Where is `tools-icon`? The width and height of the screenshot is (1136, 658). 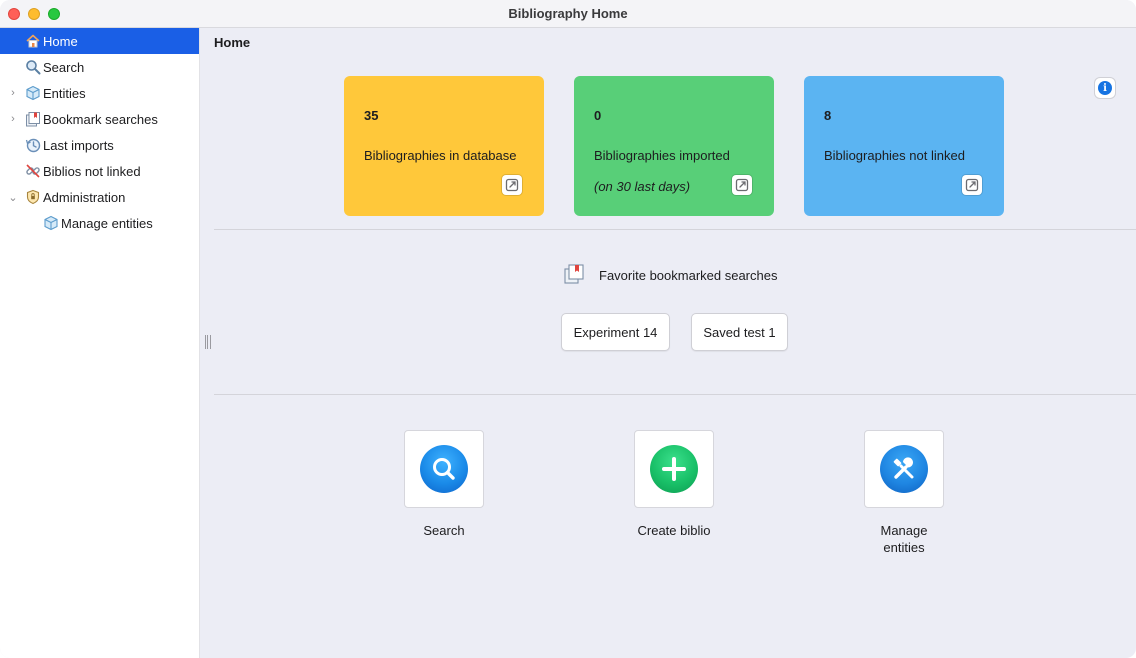
tools-icon is located at coordinates (904, 469).